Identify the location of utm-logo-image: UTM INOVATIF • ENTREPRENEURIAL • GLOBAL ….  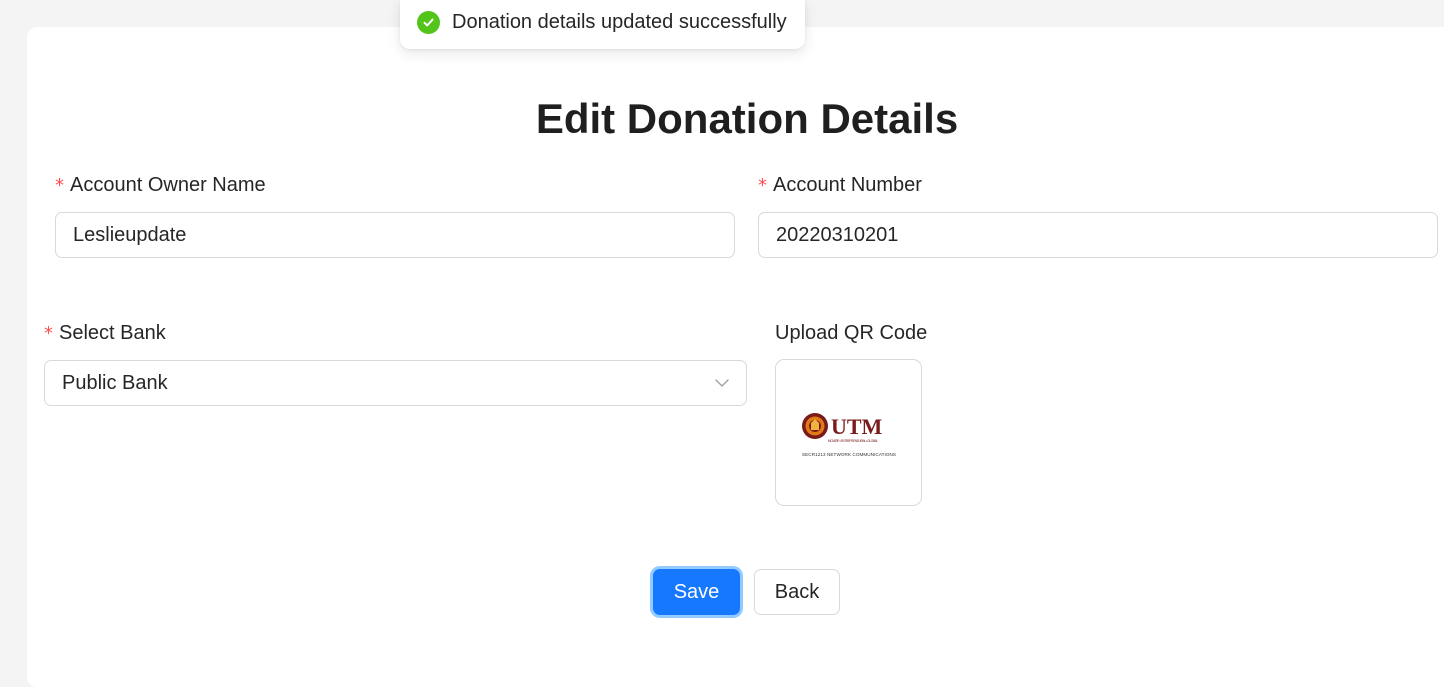
(848, 434).